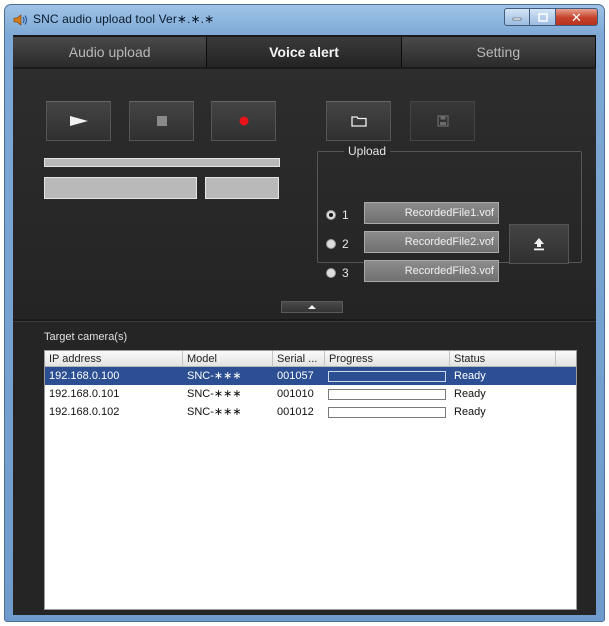 This screenshot has width=609, height=626. What do you see at coordinates (339, 215) in the screenshot?
I see `upload-slot-1-radio: 1` at bounding box center [339, 215].